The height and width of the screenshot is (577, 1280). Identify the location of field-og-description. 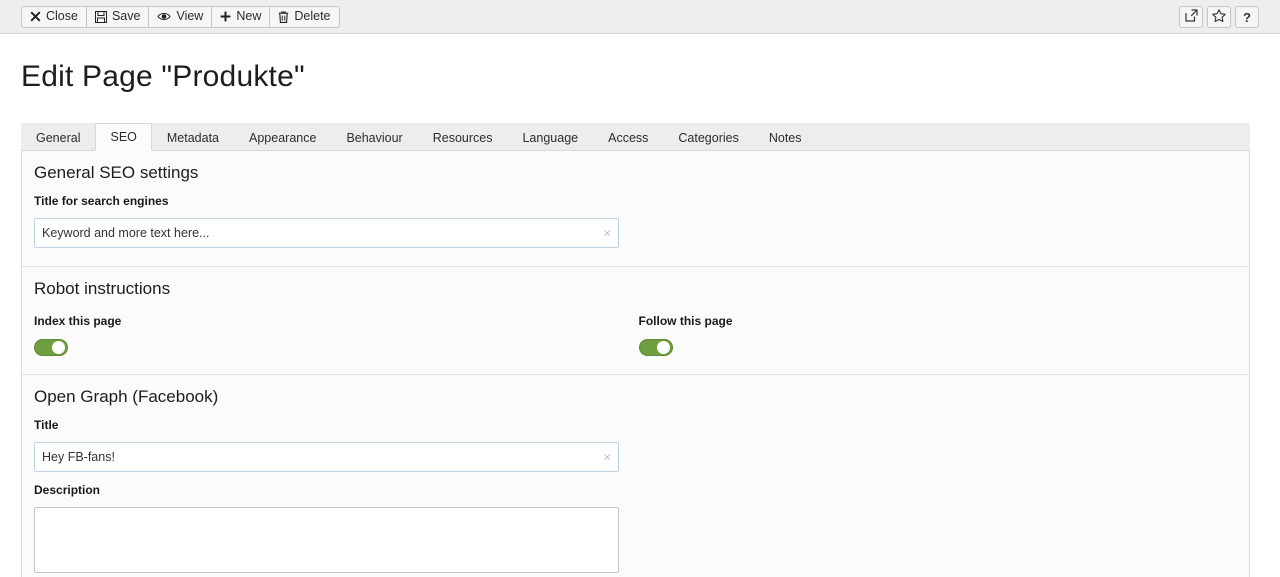
(326, 542).